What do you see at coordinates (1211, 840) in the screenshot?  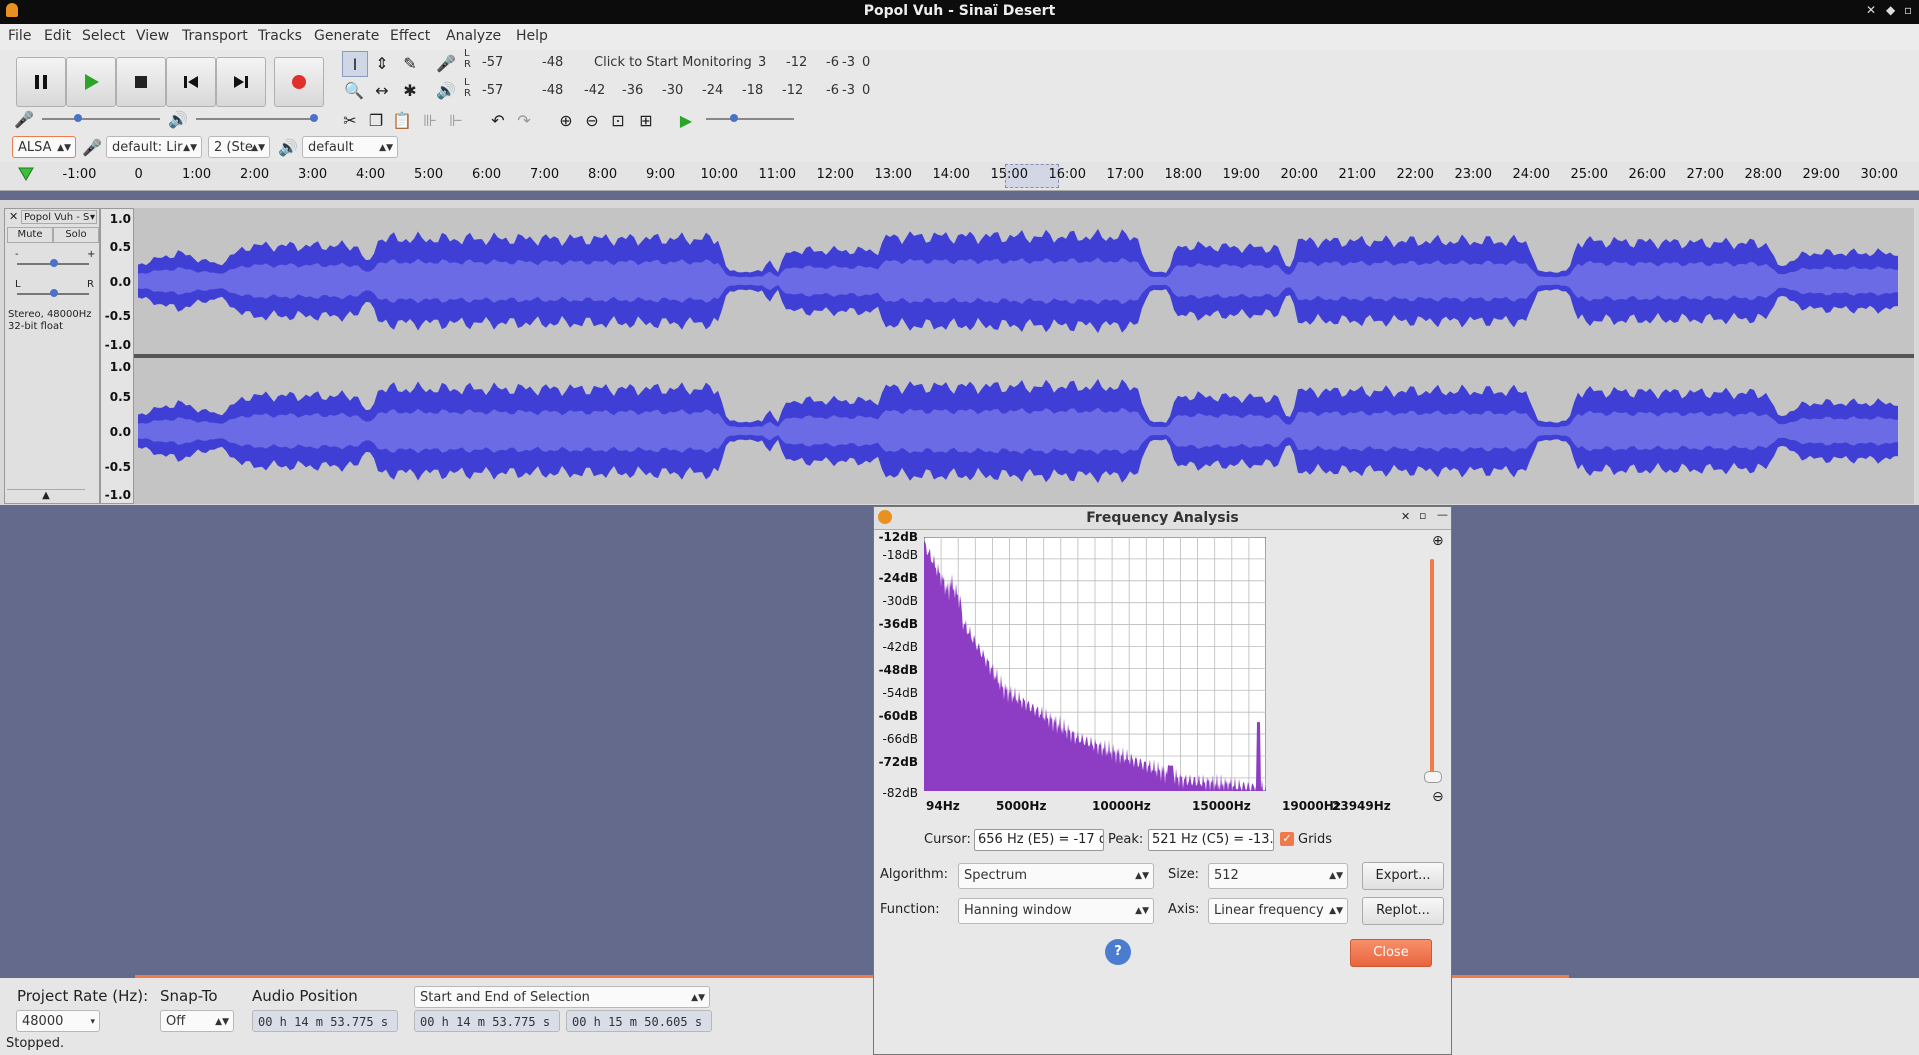 I see `peak-field: 521 Hz (C5) = -13.1 dB` at bounding box center [1211, 840].